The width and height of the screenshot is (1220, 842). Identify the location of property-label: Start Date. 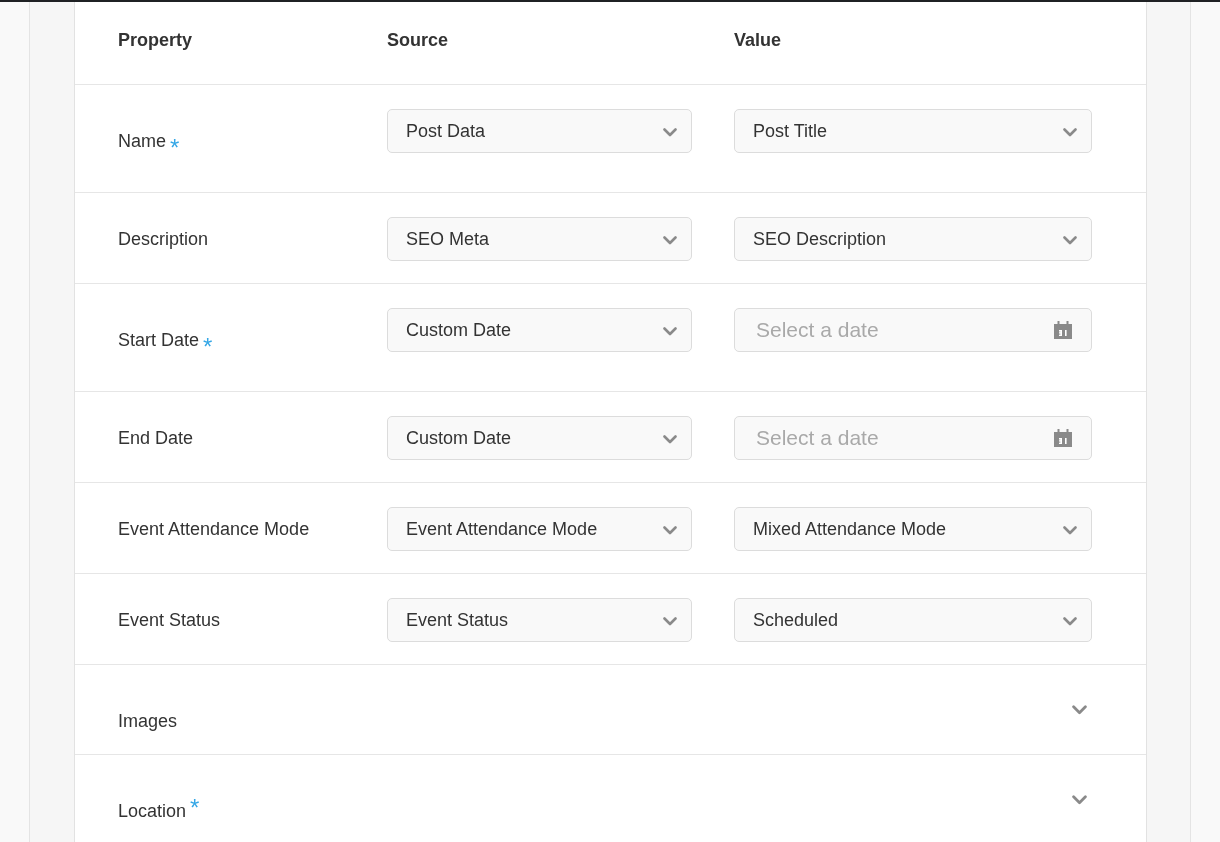
(159, 339).